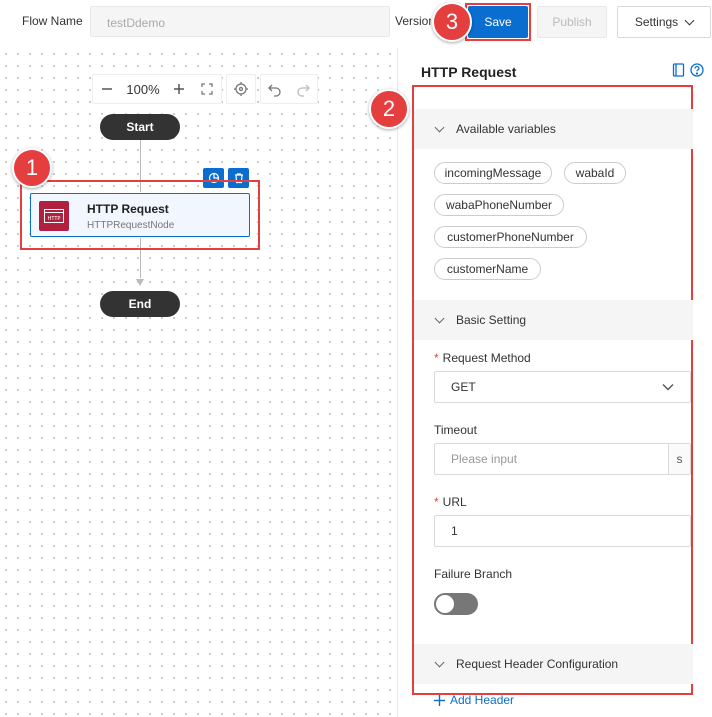 The width and height of the screenshot is (712, 717). What do you see at coordinates (128, 209) in the screenshot?
I see `node-title: HTTP Request` at bounding box center [128, 209].